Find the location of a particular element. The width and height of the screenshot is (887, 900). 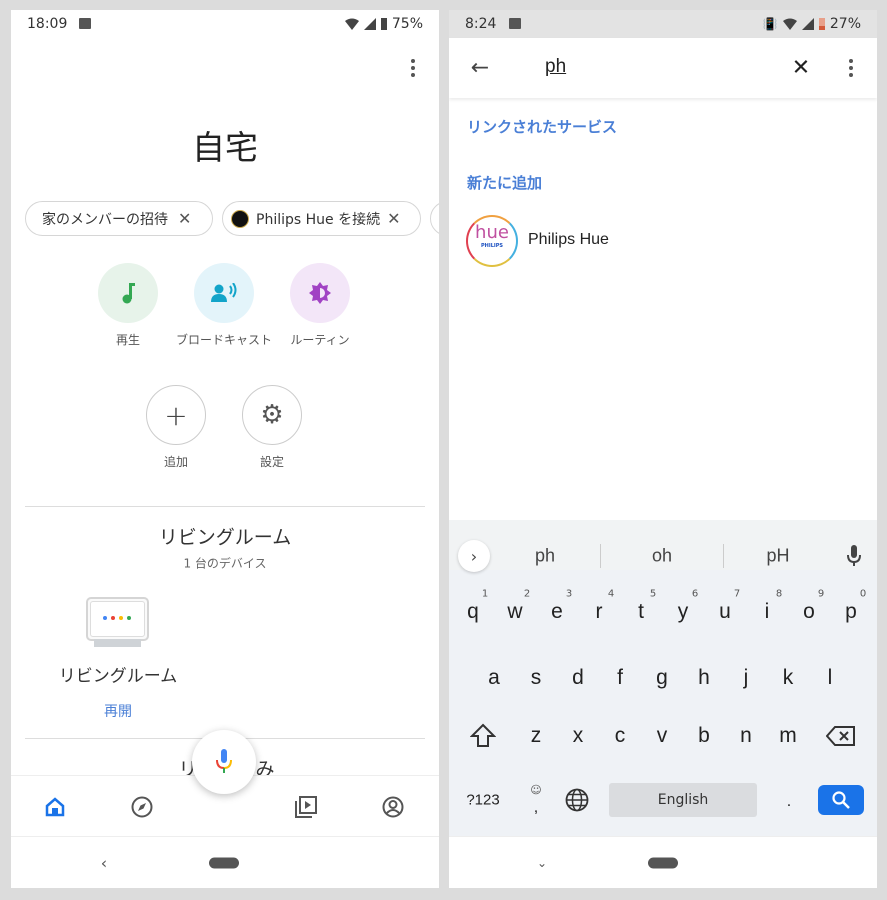

back-icon: ‹ is located at coordinates (104, 863).